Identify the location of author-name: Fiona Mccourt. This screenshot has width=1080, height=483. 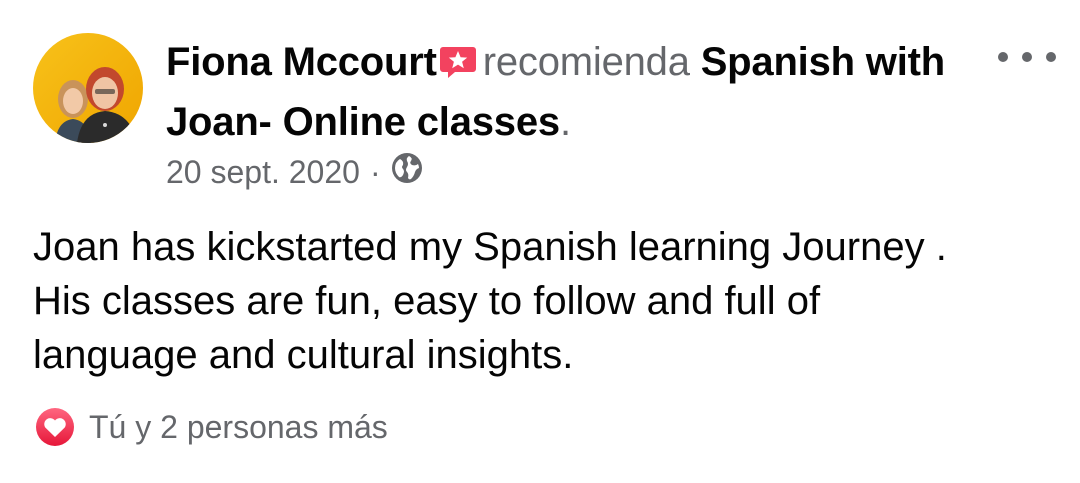
(301, 62).